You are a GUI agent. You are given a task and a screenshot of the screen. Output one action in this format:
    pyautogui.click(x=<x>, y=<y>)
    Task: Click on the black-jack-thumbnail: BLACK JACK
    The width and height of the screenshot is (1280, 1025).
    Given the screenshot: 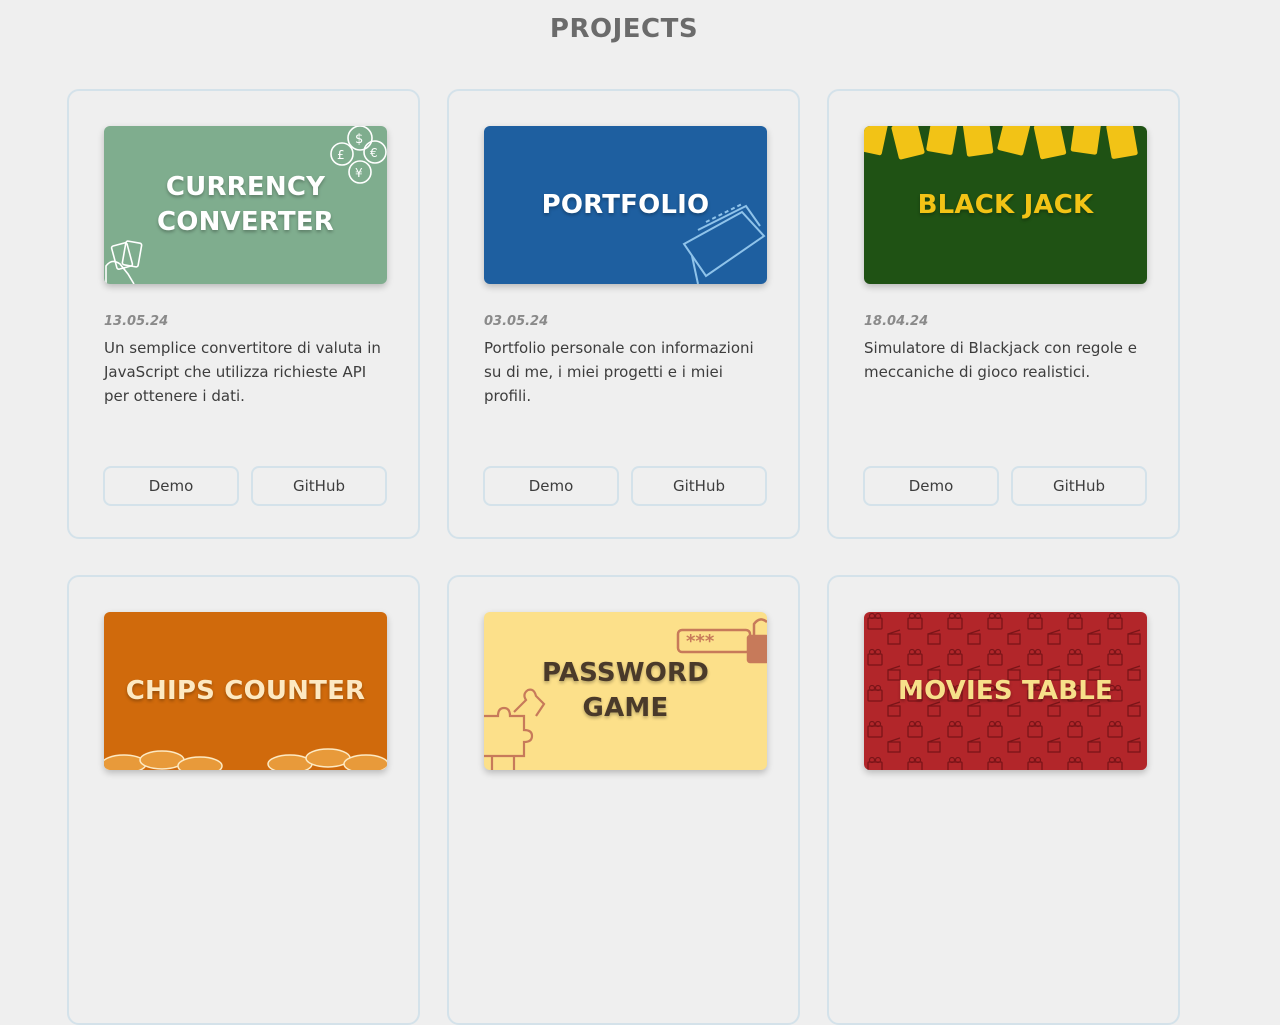 What is the action you would take?
    pyautogui.click(x=1005, y=205)
    